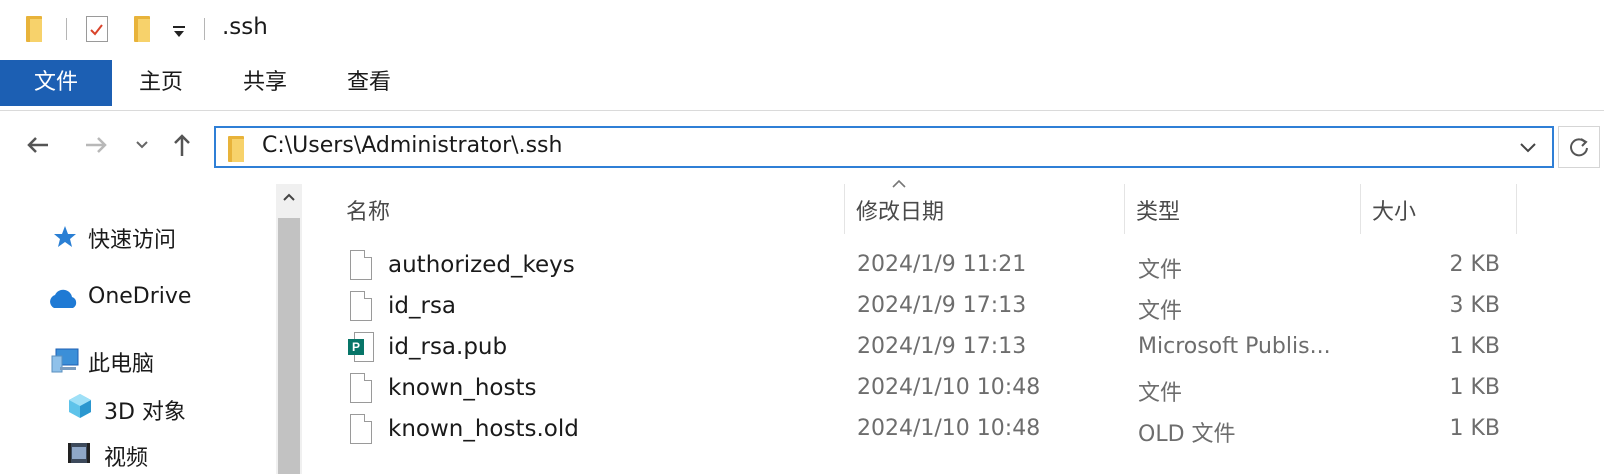  I want to click on scroll-up-button, so click(289, 199).